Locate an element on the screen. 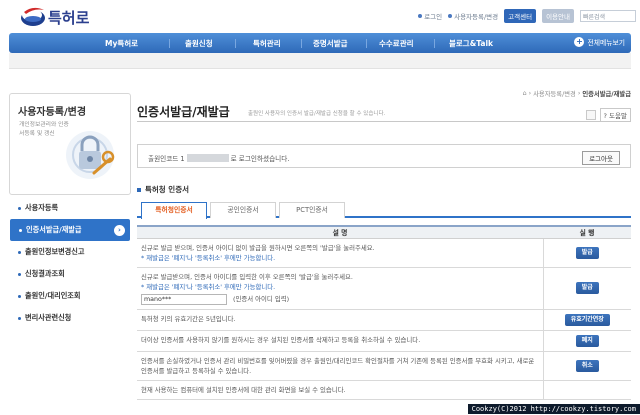 Image resolution: width=640 pixels, height=415 pixels. section-title-text: 특허청 인증서 is located at coordinates (167, 189).